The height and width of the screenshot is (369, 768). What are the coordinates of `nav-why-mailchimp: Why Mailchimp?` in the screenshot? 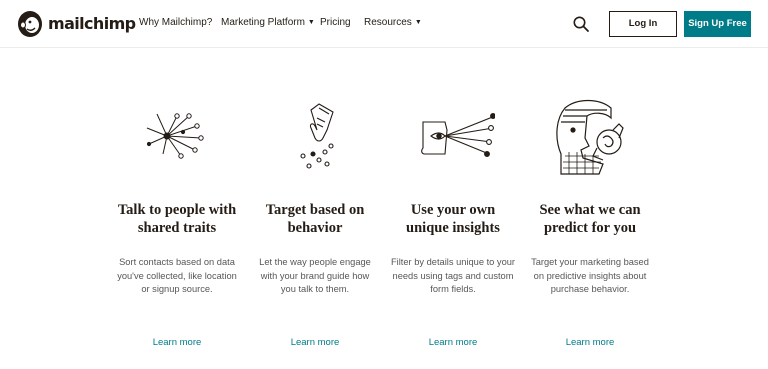 It's located at (175, 22).